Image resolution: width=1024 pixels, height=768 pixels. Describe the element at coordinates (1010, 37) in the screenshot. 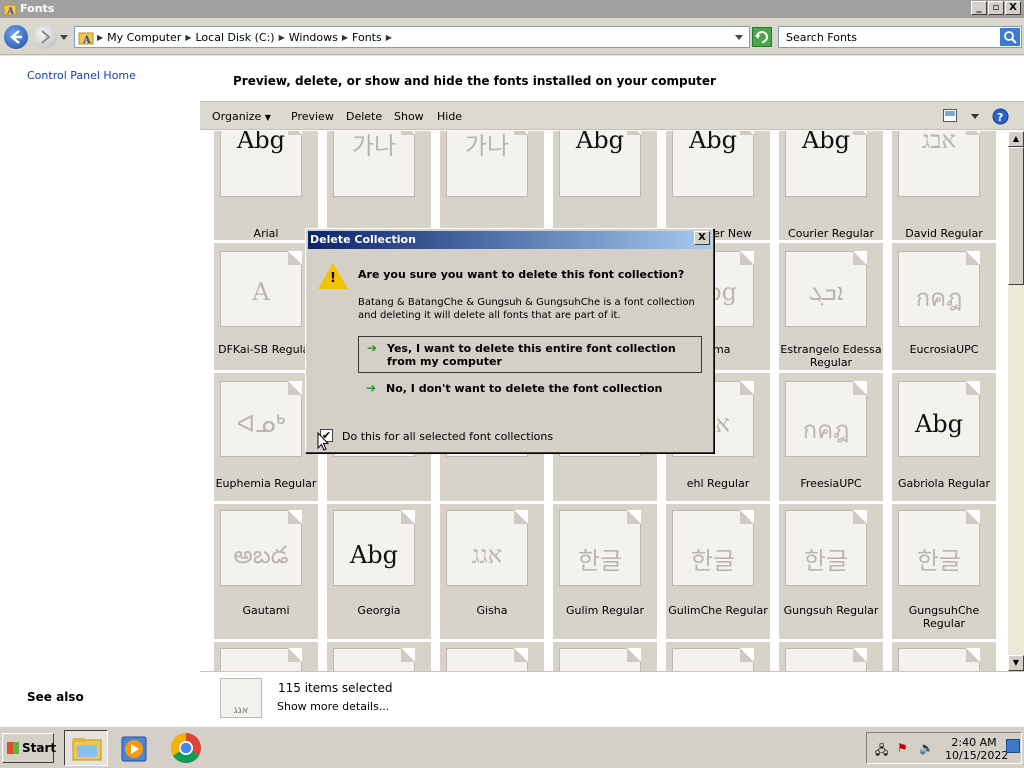

I see `search-button` at that location.